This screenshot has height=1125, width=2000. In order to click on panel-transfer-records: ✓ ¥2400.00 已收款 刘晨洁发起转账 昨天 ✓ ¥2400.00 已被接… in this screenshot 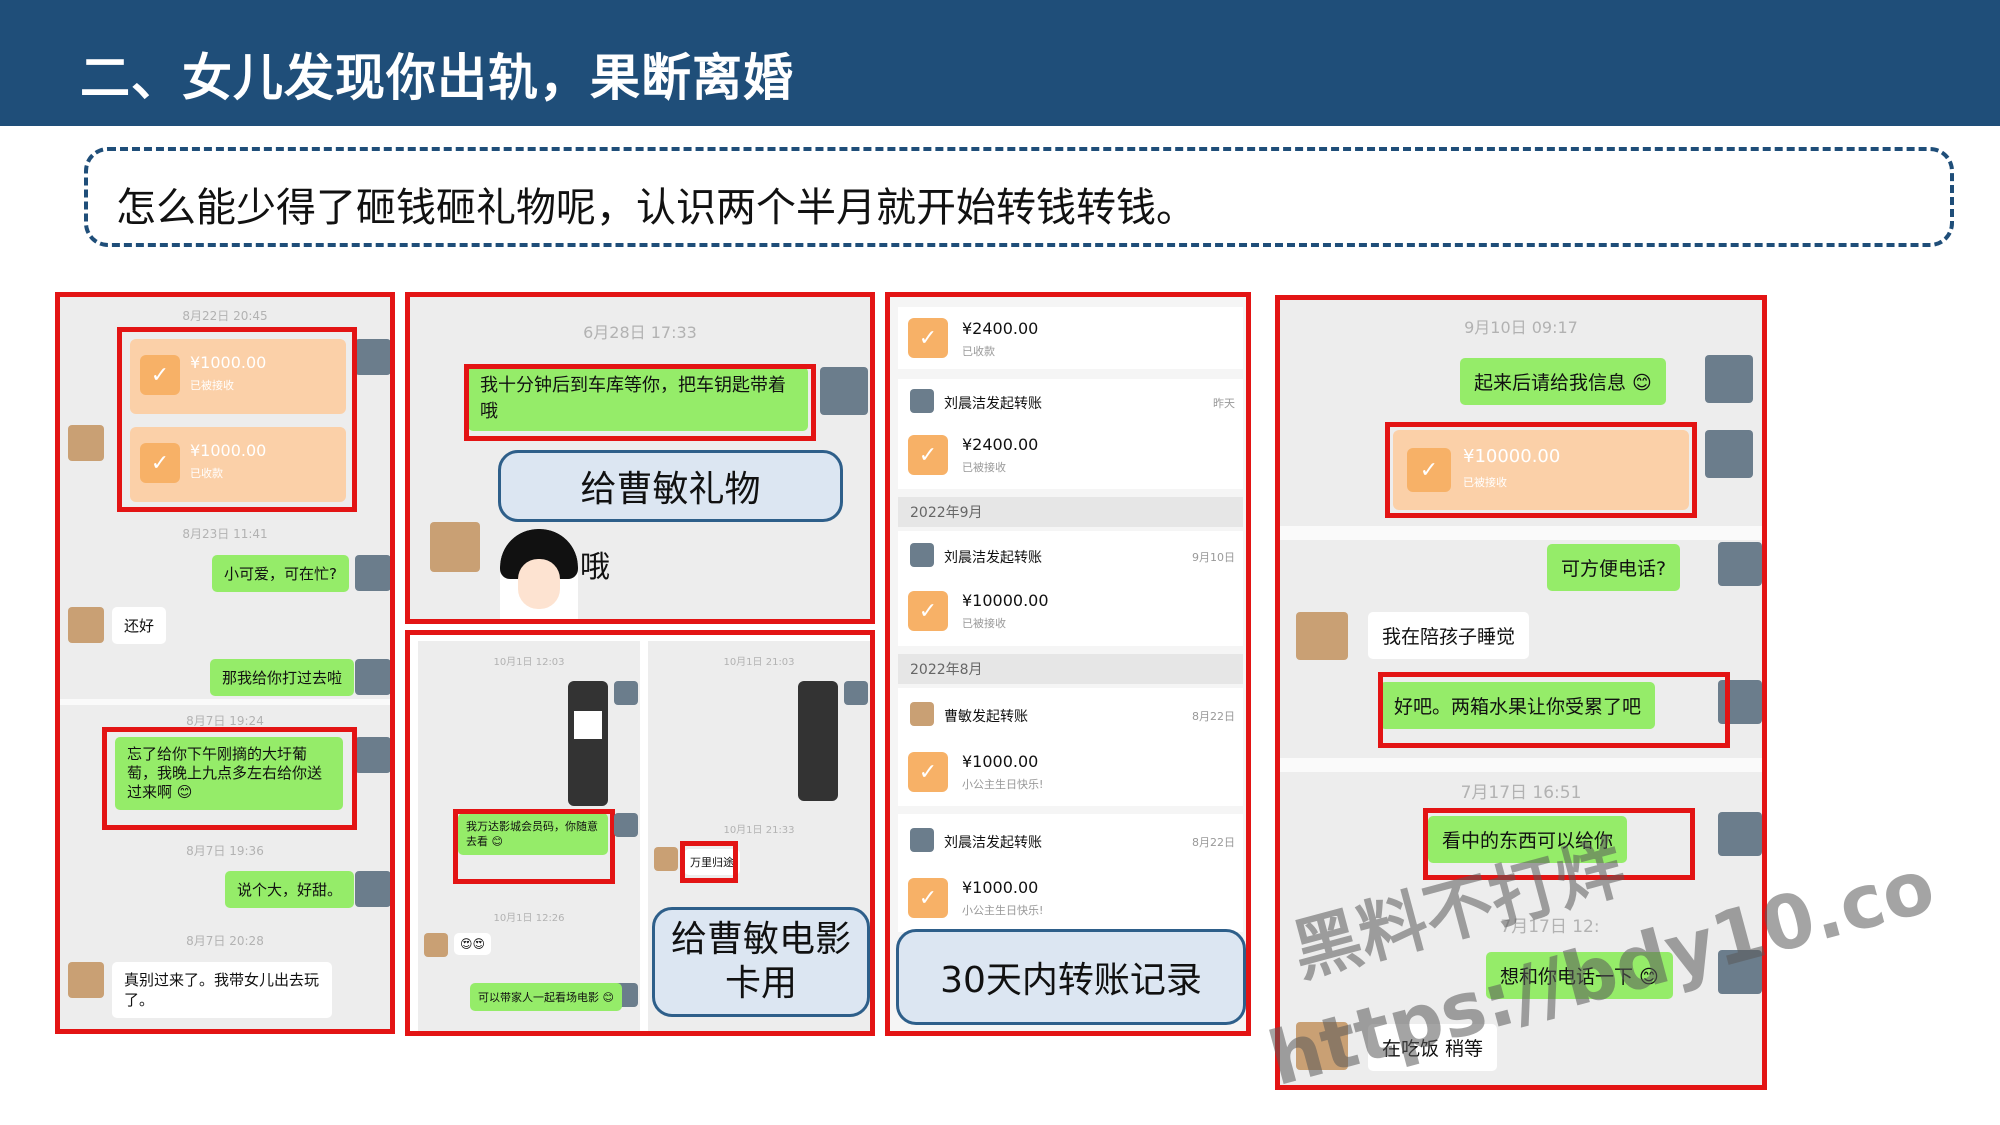, I will do `click(1068, 664)`.